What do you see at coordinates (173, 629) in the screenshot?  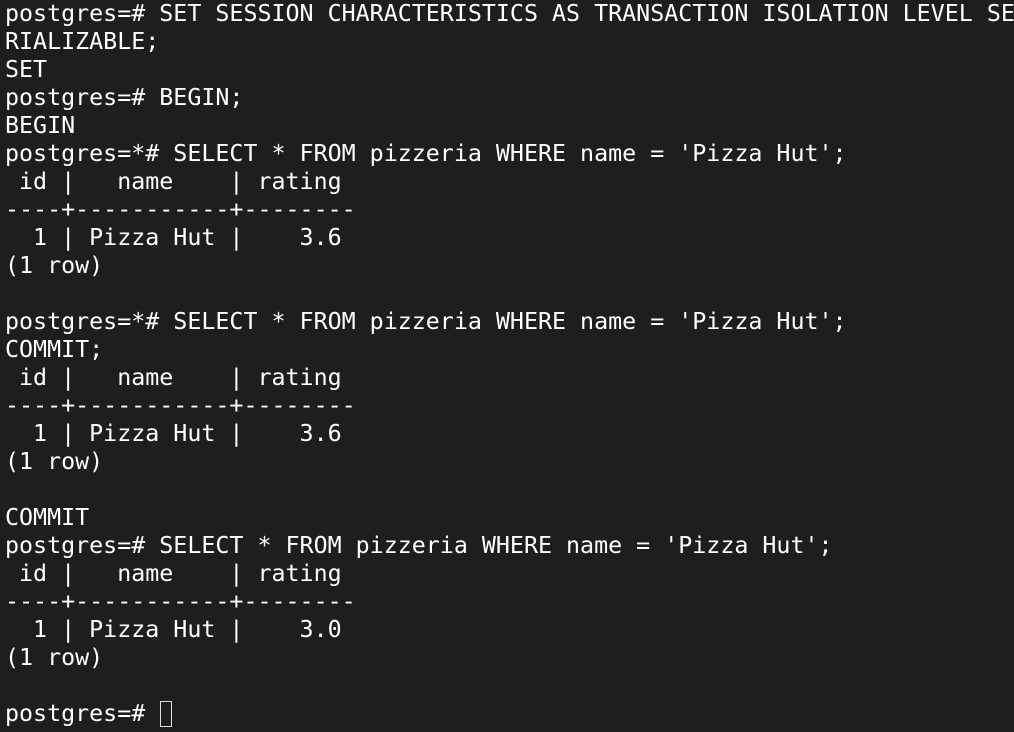 I see `result-table-row: 1 | Pizza Hut | 3.0` at bounding box center [173, 629].